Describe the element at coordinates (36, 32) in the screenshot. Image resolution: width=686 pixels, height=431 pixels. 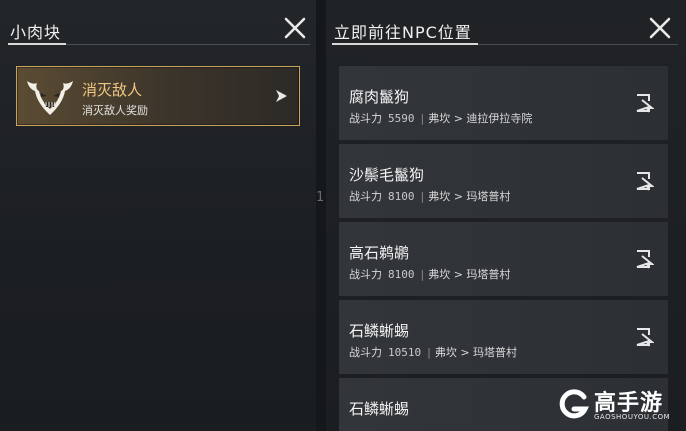
I see `left-panel-title: 小肉块` at that location.